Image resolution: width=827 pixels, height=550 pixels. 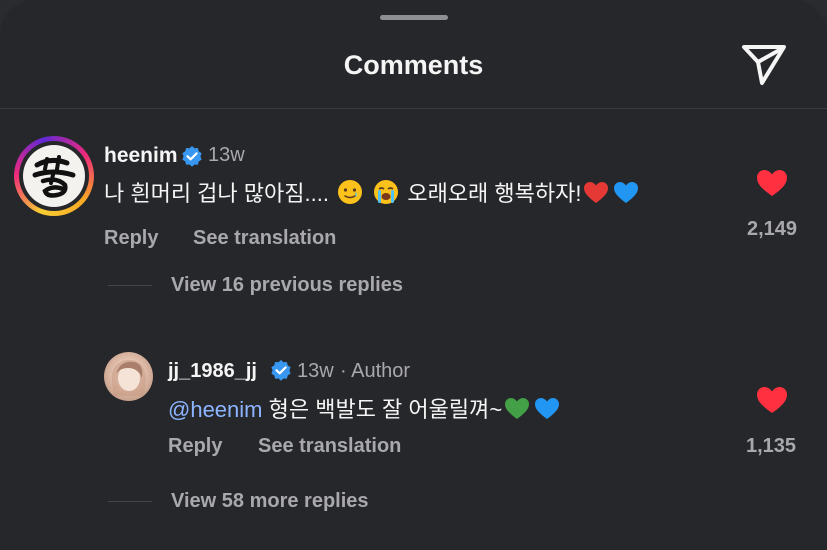 I want to click on header-divider, so click(x=413, y=108).